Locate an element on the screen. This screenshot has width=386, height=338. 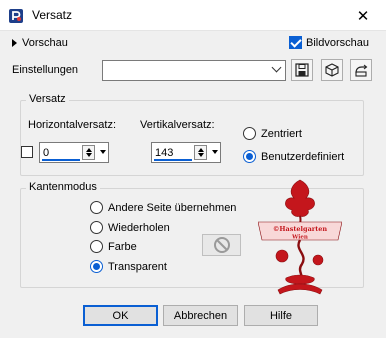
close-icon: ✕ is located at coordinates (363, 16).